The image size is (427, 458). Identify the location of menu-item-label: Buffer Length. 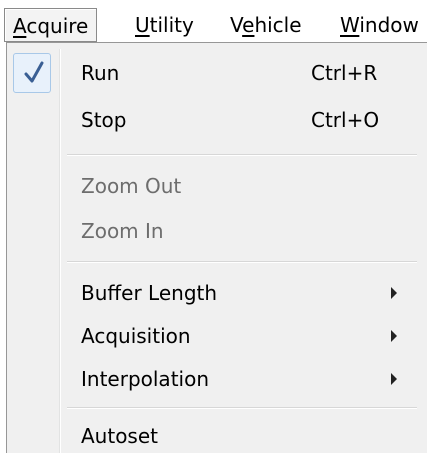
(149, 293).